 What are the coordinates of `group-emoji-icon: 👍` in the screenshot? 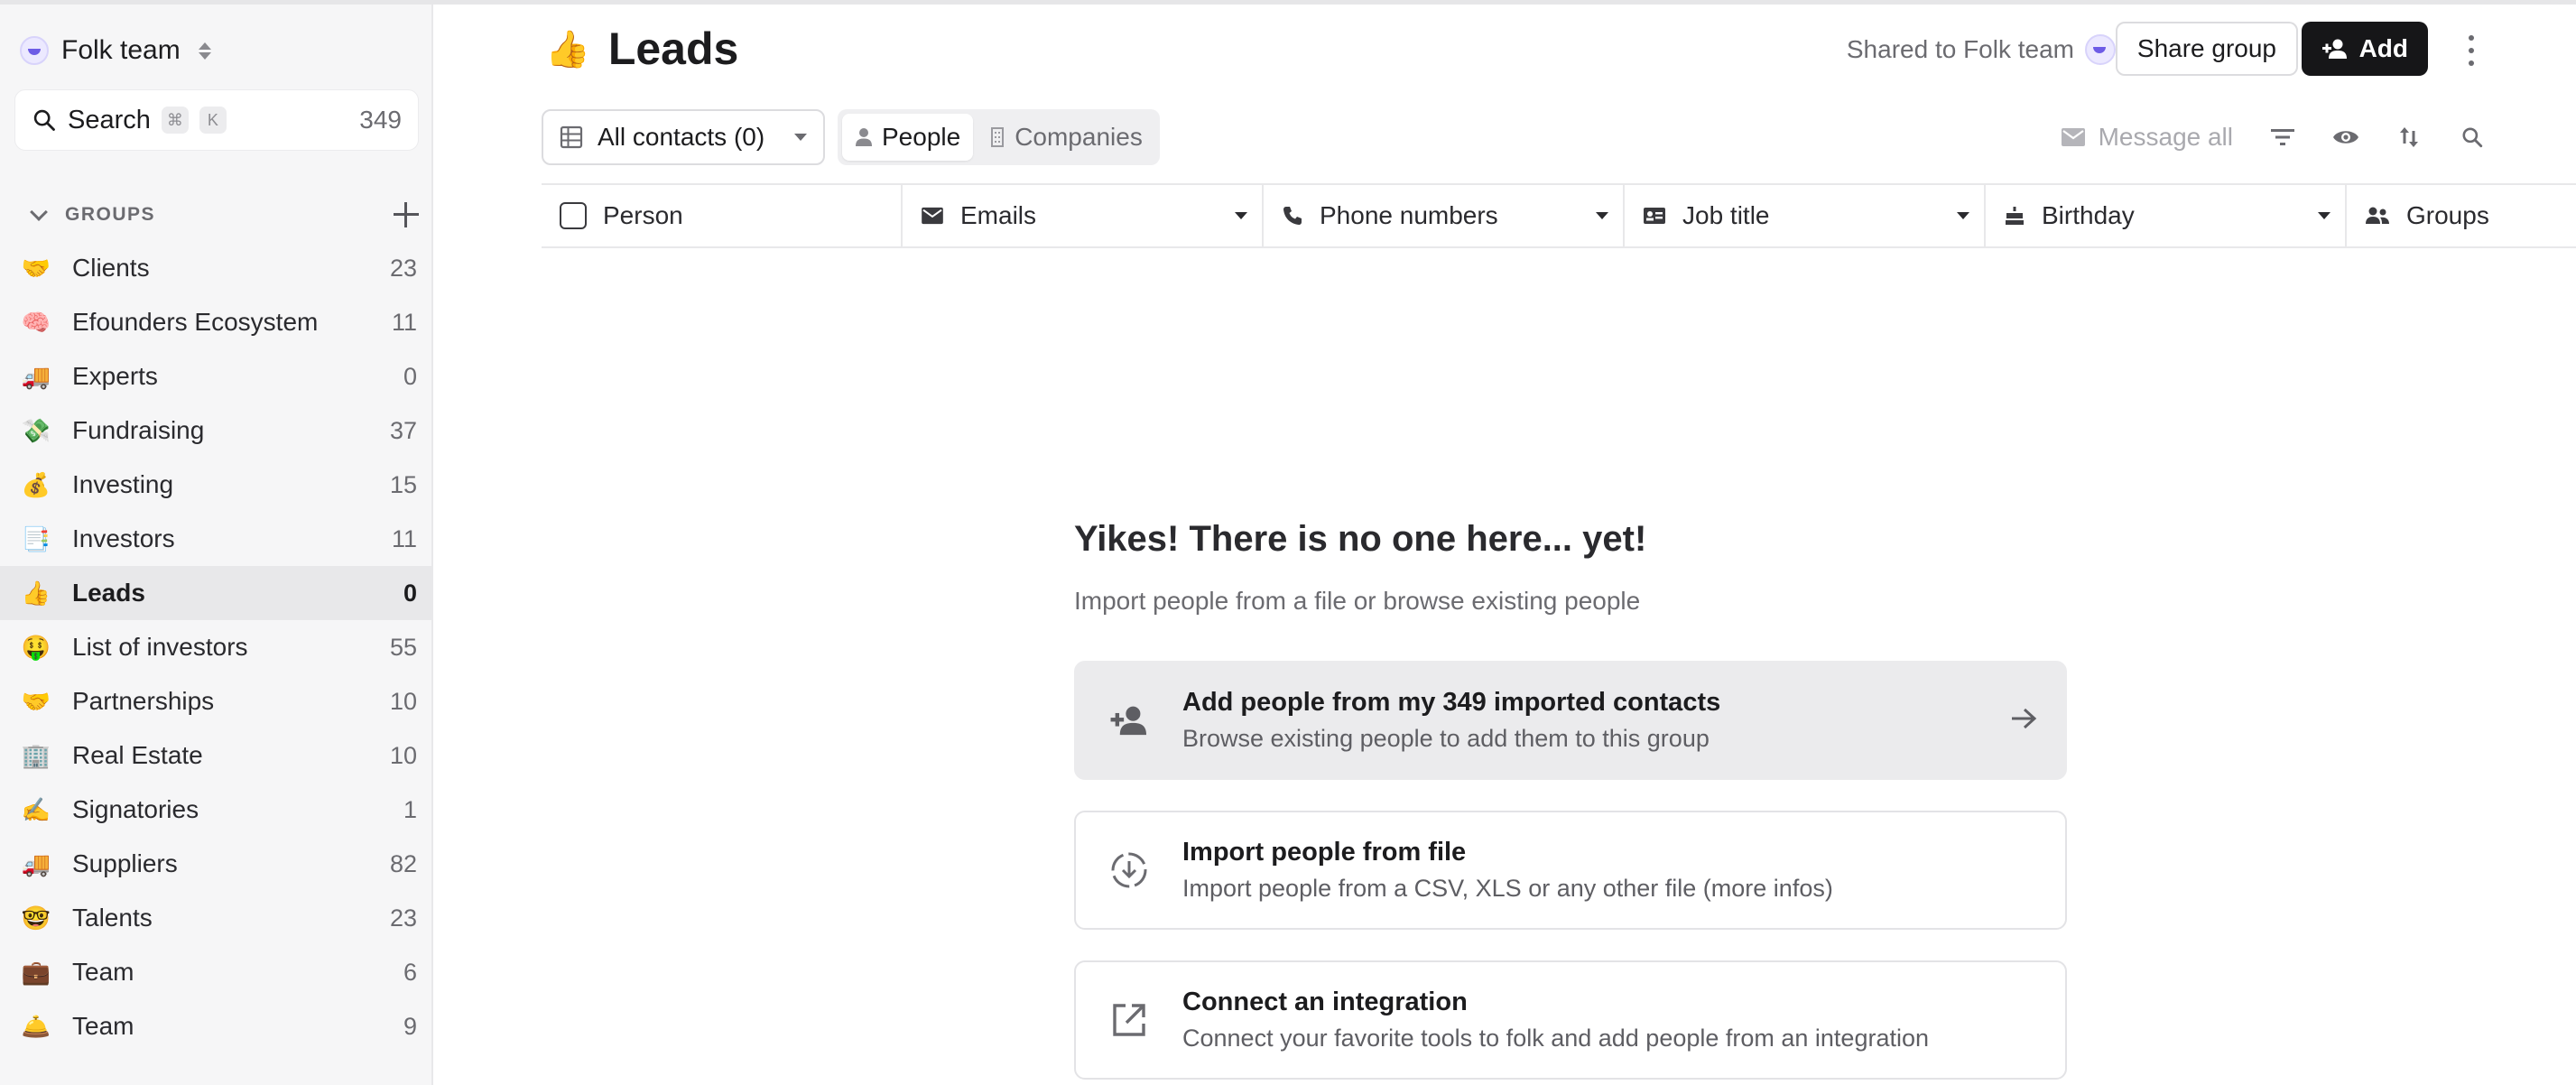 It's located at (567, 49).